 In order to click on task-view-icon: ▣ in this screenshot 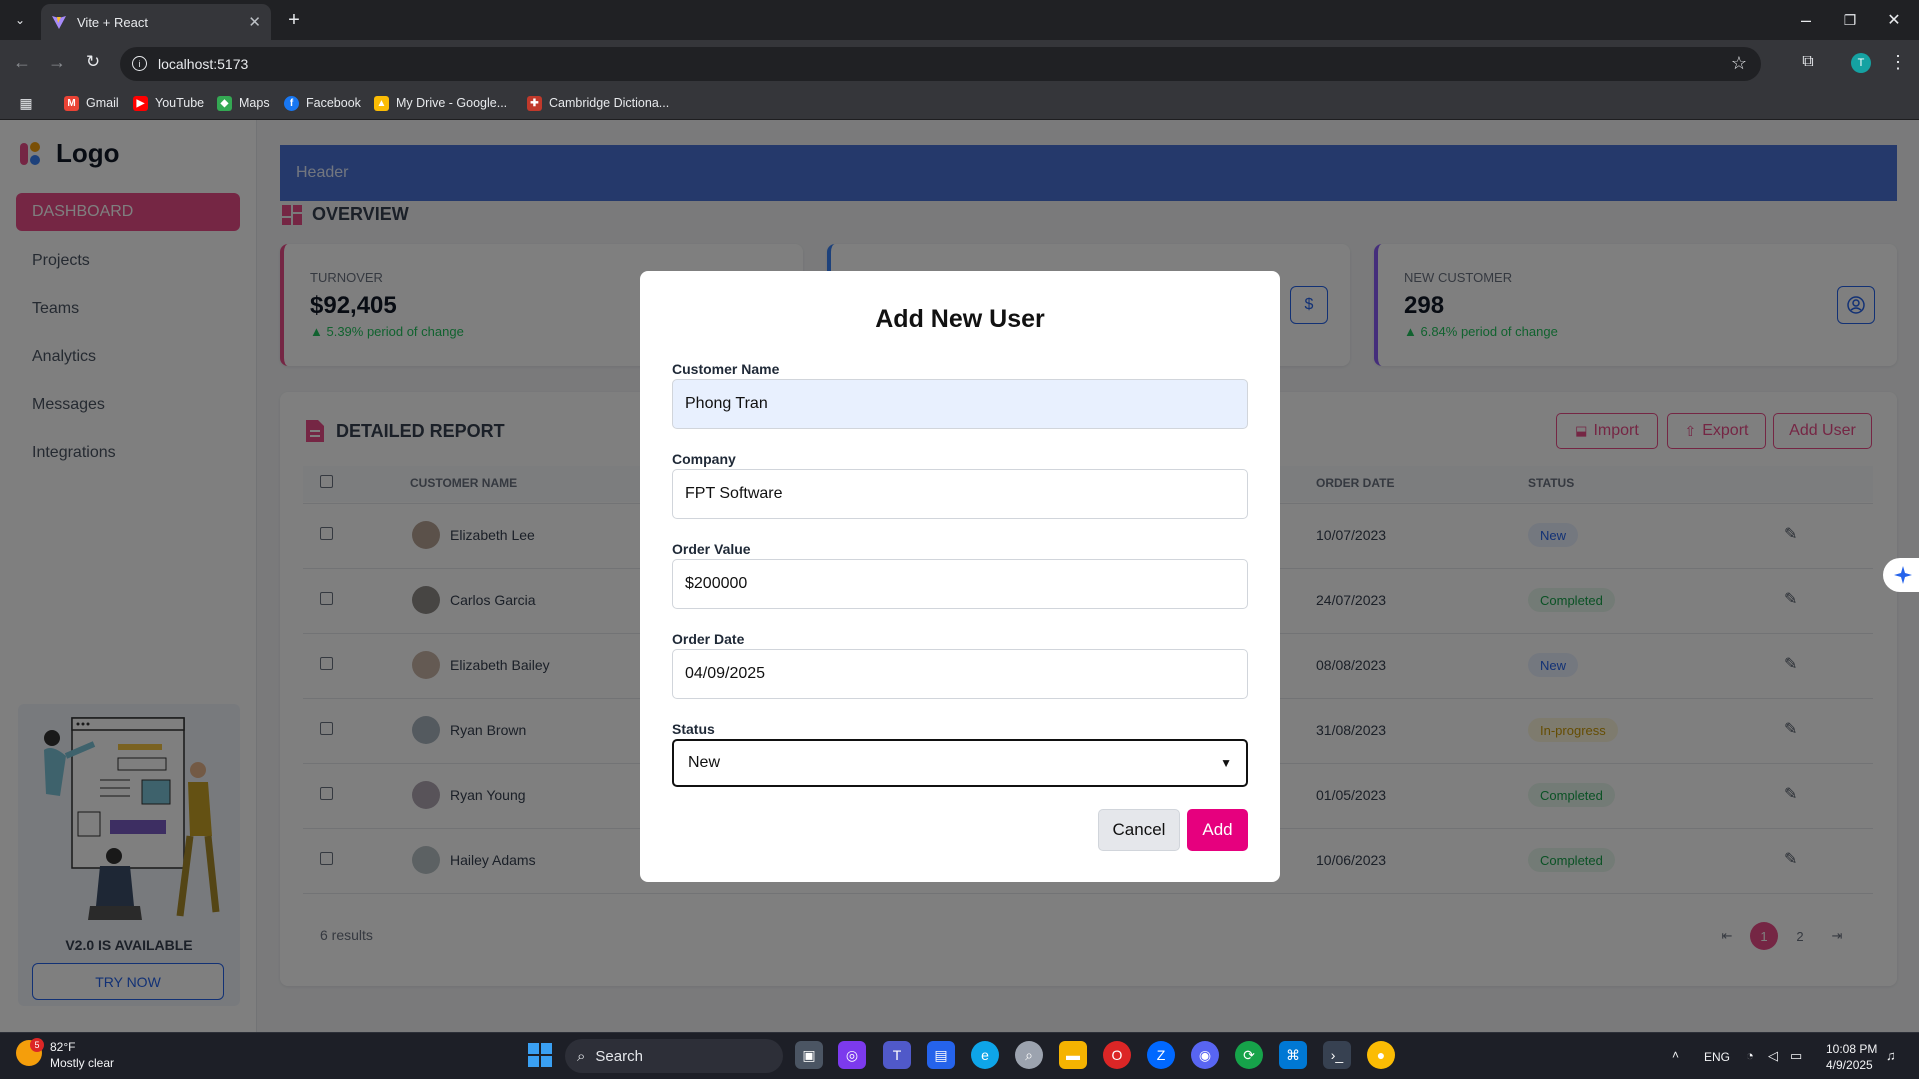, I will do `click(809, 1055)`.